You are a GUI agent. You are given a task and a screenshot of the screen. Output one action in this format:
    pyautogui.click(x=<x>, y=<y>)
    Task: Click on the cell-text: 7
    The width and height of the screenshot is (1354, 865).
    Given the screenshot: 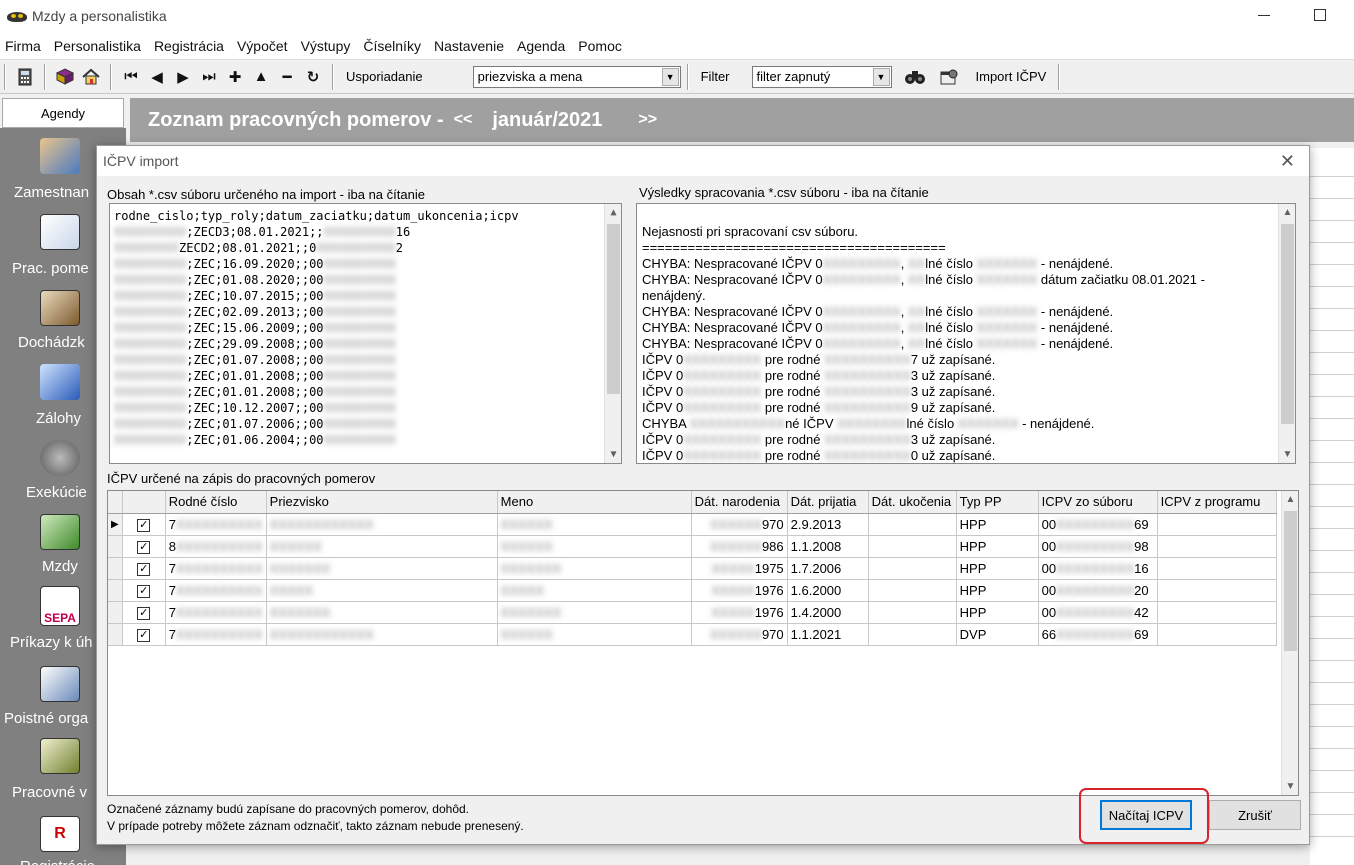 What is the action you would take?
    pyautogui.click(x=172, y=612)
    